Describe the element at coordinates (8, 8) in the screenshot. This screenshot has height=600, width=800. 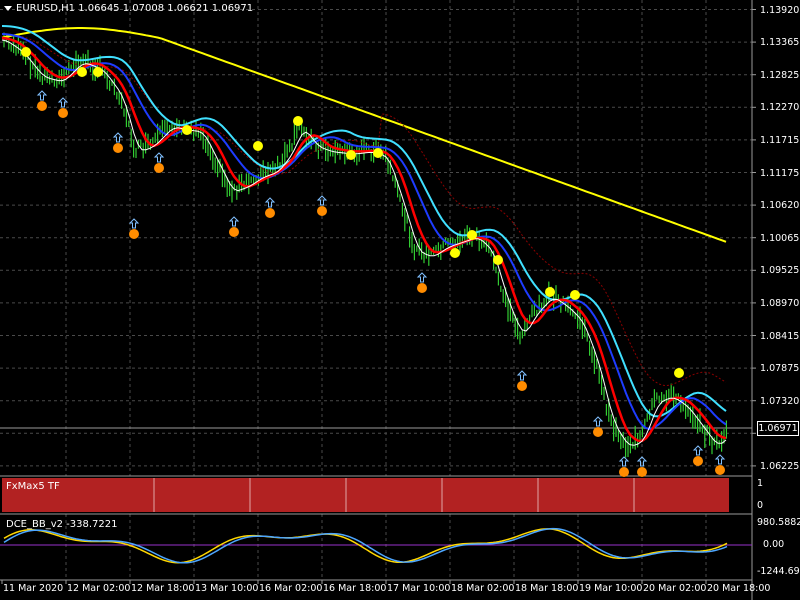
I see `symbol-dropdown-icon` at that location.